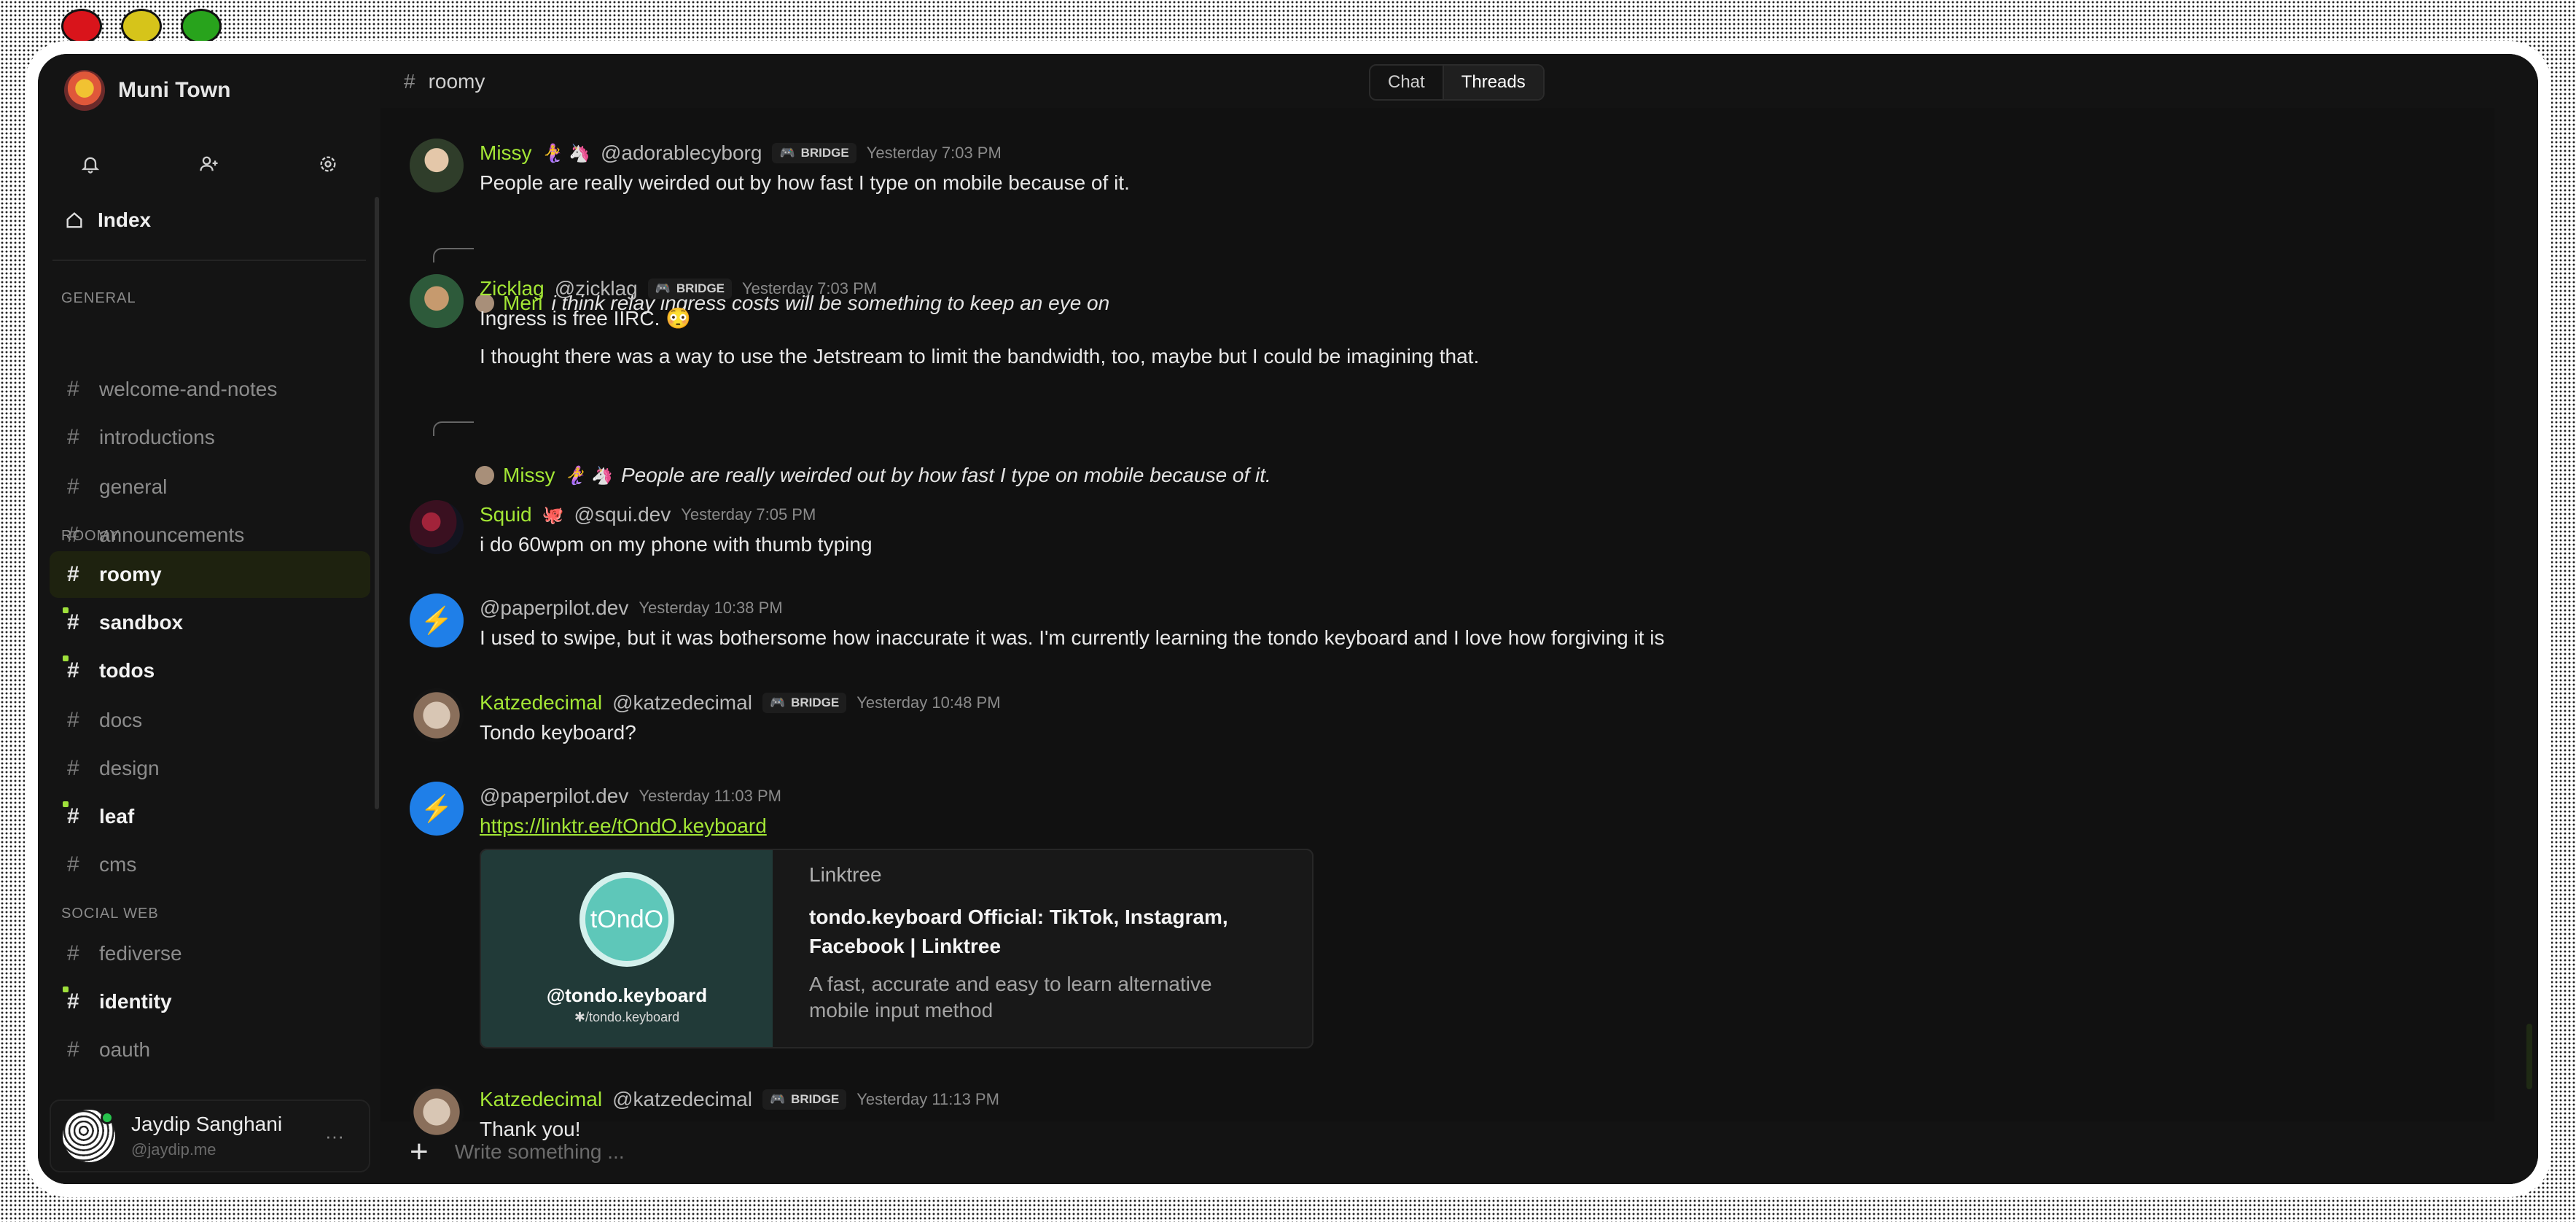 Image resolution: width=2576 pixels, height=1222 pixels. I want to click on section-title-general: GENERAL, so click(98, 298).